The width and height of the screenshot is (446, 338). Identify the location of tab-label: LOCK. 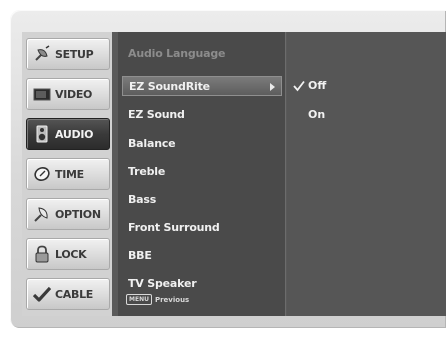
(71, 254).